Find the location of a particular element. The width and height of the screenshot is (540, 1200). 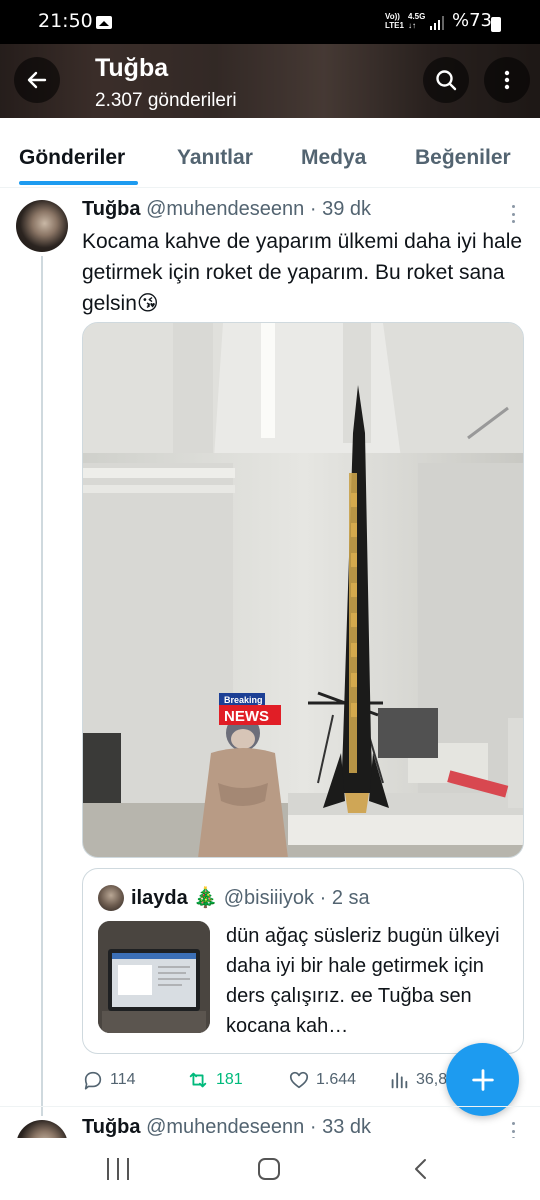

system-navigation-bar is located at coordinates (270, 1169).